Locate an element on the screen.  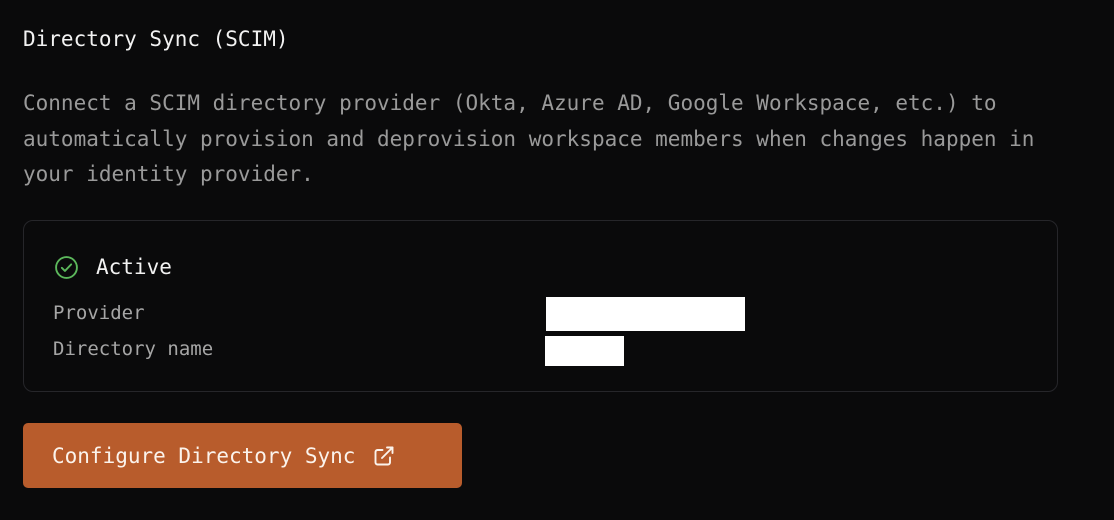
external-link-icon is located at coordinates (384, 456).